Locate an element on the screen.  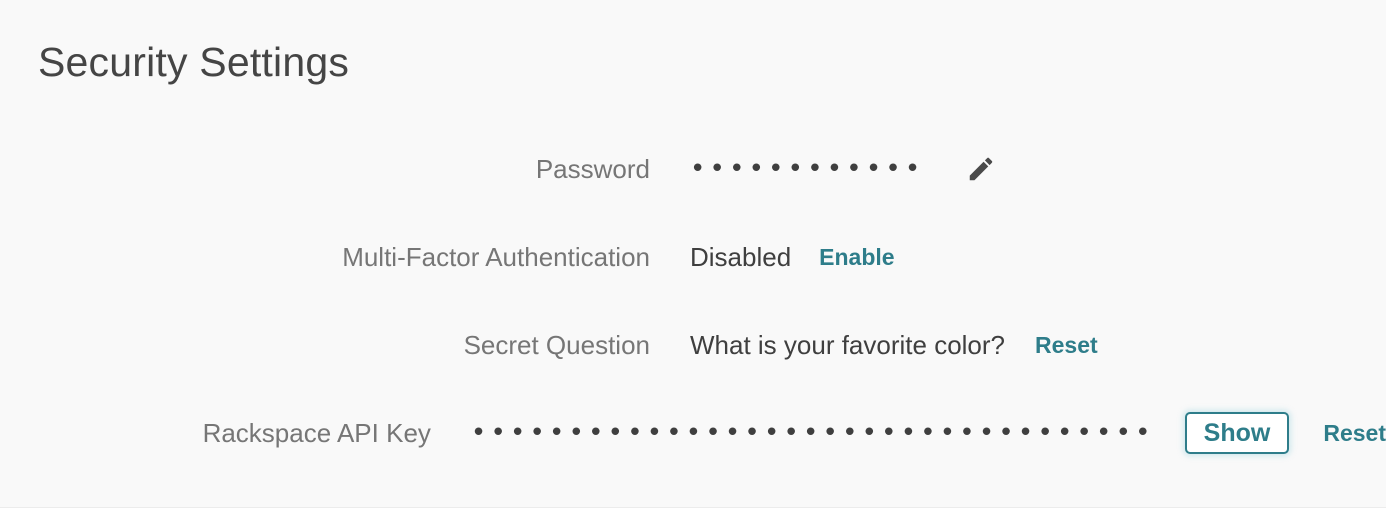
password-edit-button is located at coordinates (981, 169).